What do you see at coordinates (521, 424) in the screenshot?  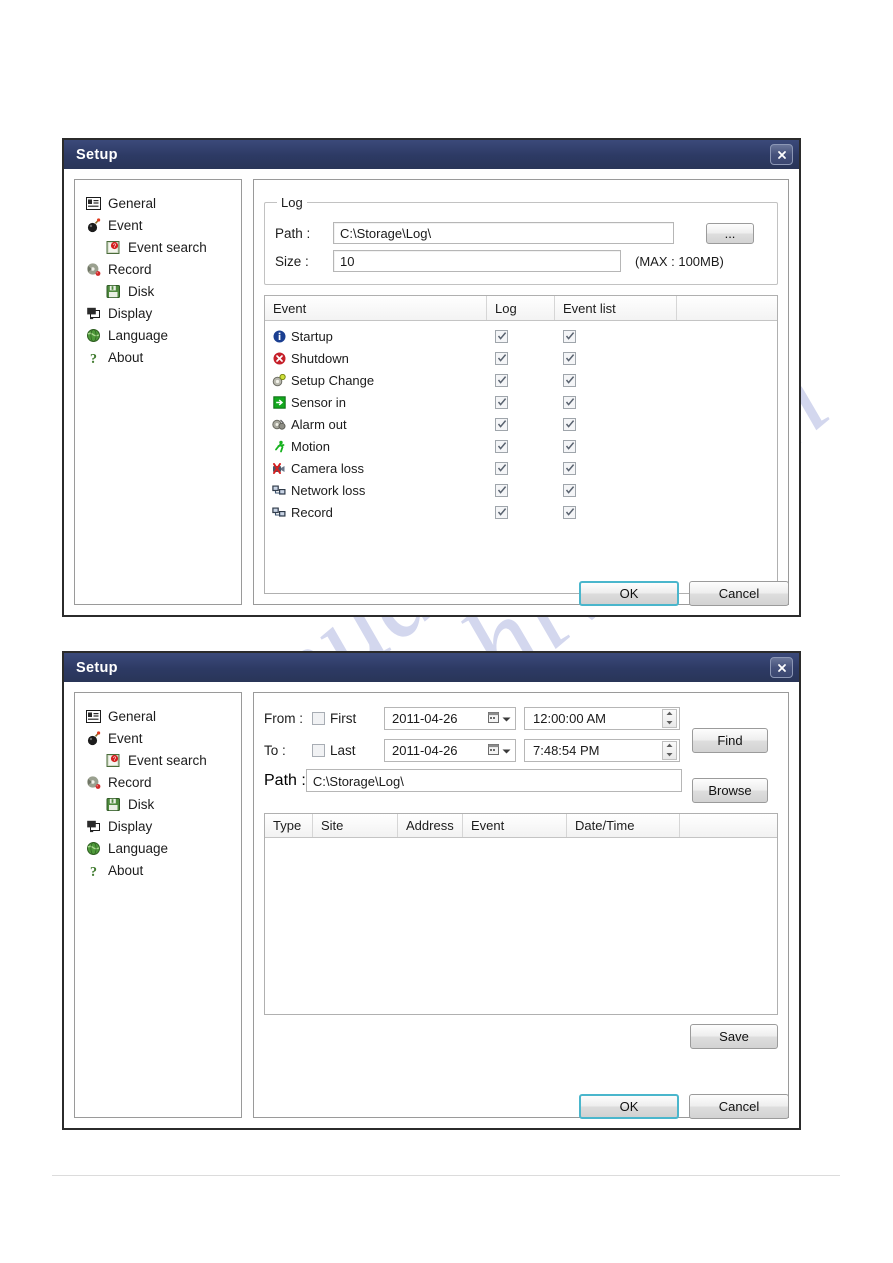 I see `table-row: Alarm out` at bounding box center [521, 424].